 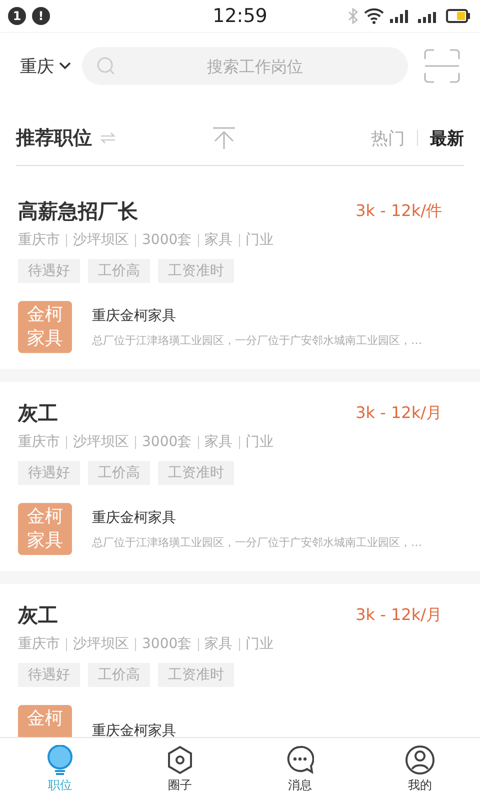 I want to click on city-selector: 重庆, so click(x=46, y=66).